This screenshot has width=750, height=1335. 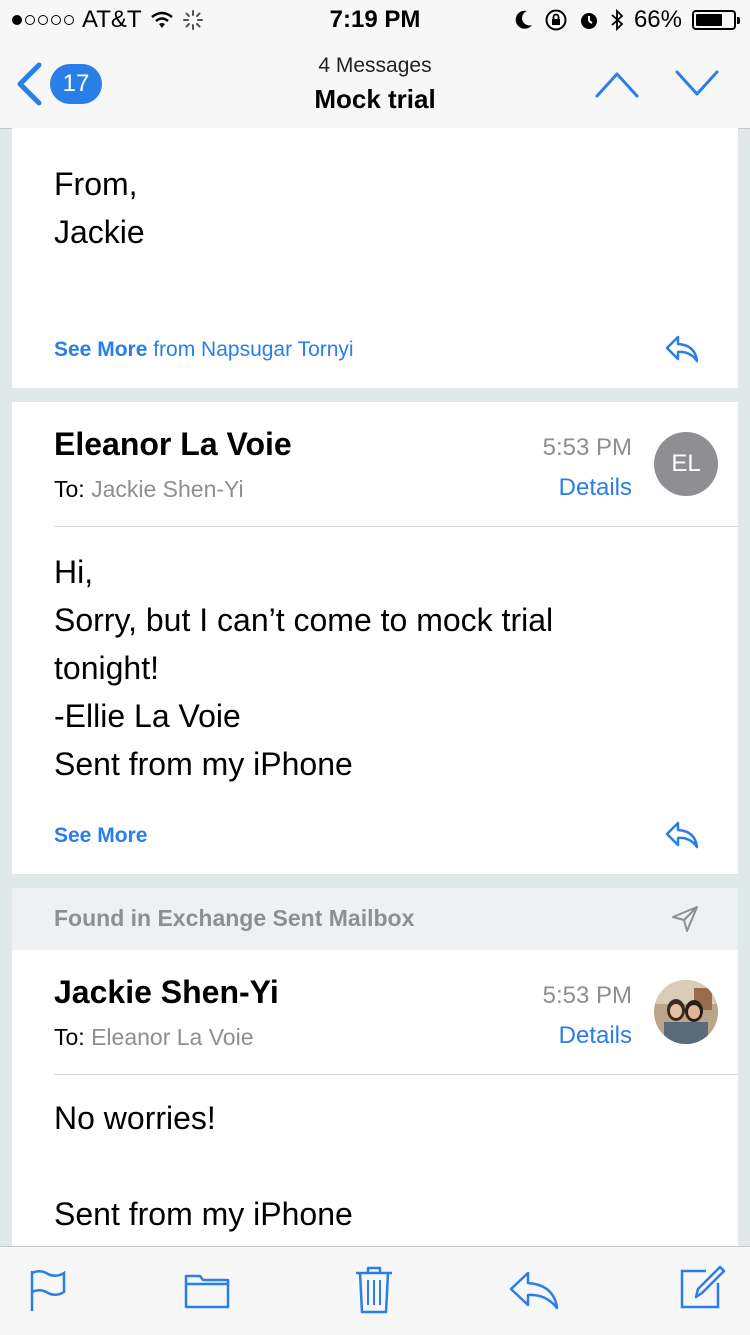 I want to click on compose-icon, so click(x=703, y=1287).